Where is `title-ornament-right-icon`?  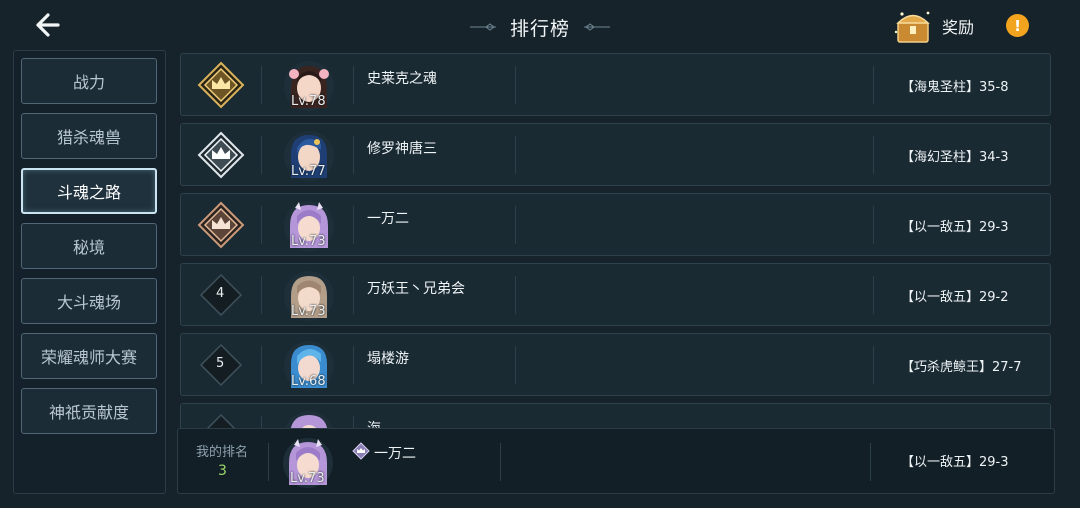 title-ornament-right-icon is located at coordinates (597, 27).